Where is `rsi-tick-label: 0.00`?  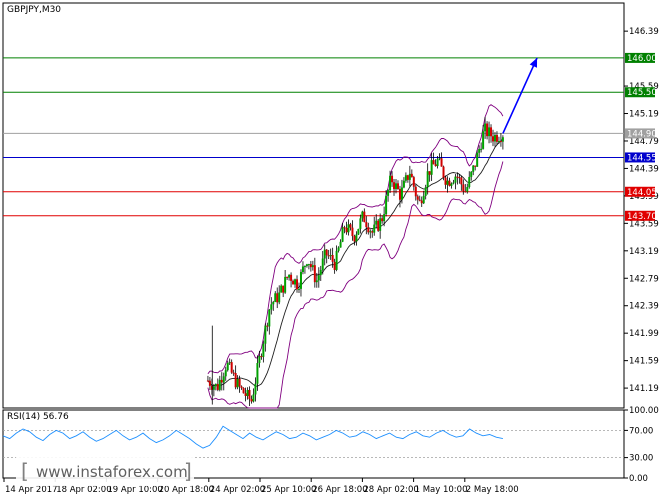
rsi-tick-label: 0.00 is located at coordinates (638, 479).